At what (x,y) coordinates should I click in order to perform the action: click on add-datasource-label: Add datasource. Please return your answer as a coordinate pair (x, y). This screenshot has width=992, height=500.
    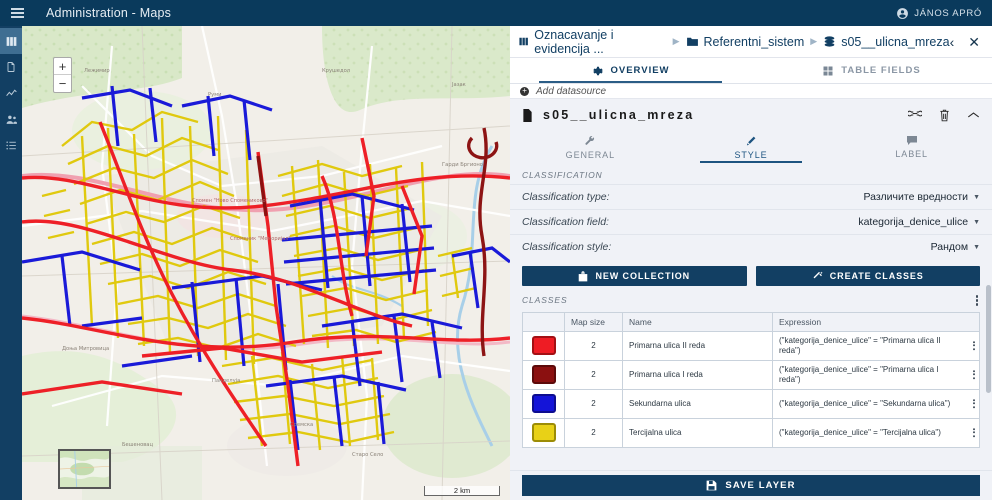
    Looking at the image, I should click on (571, 91).